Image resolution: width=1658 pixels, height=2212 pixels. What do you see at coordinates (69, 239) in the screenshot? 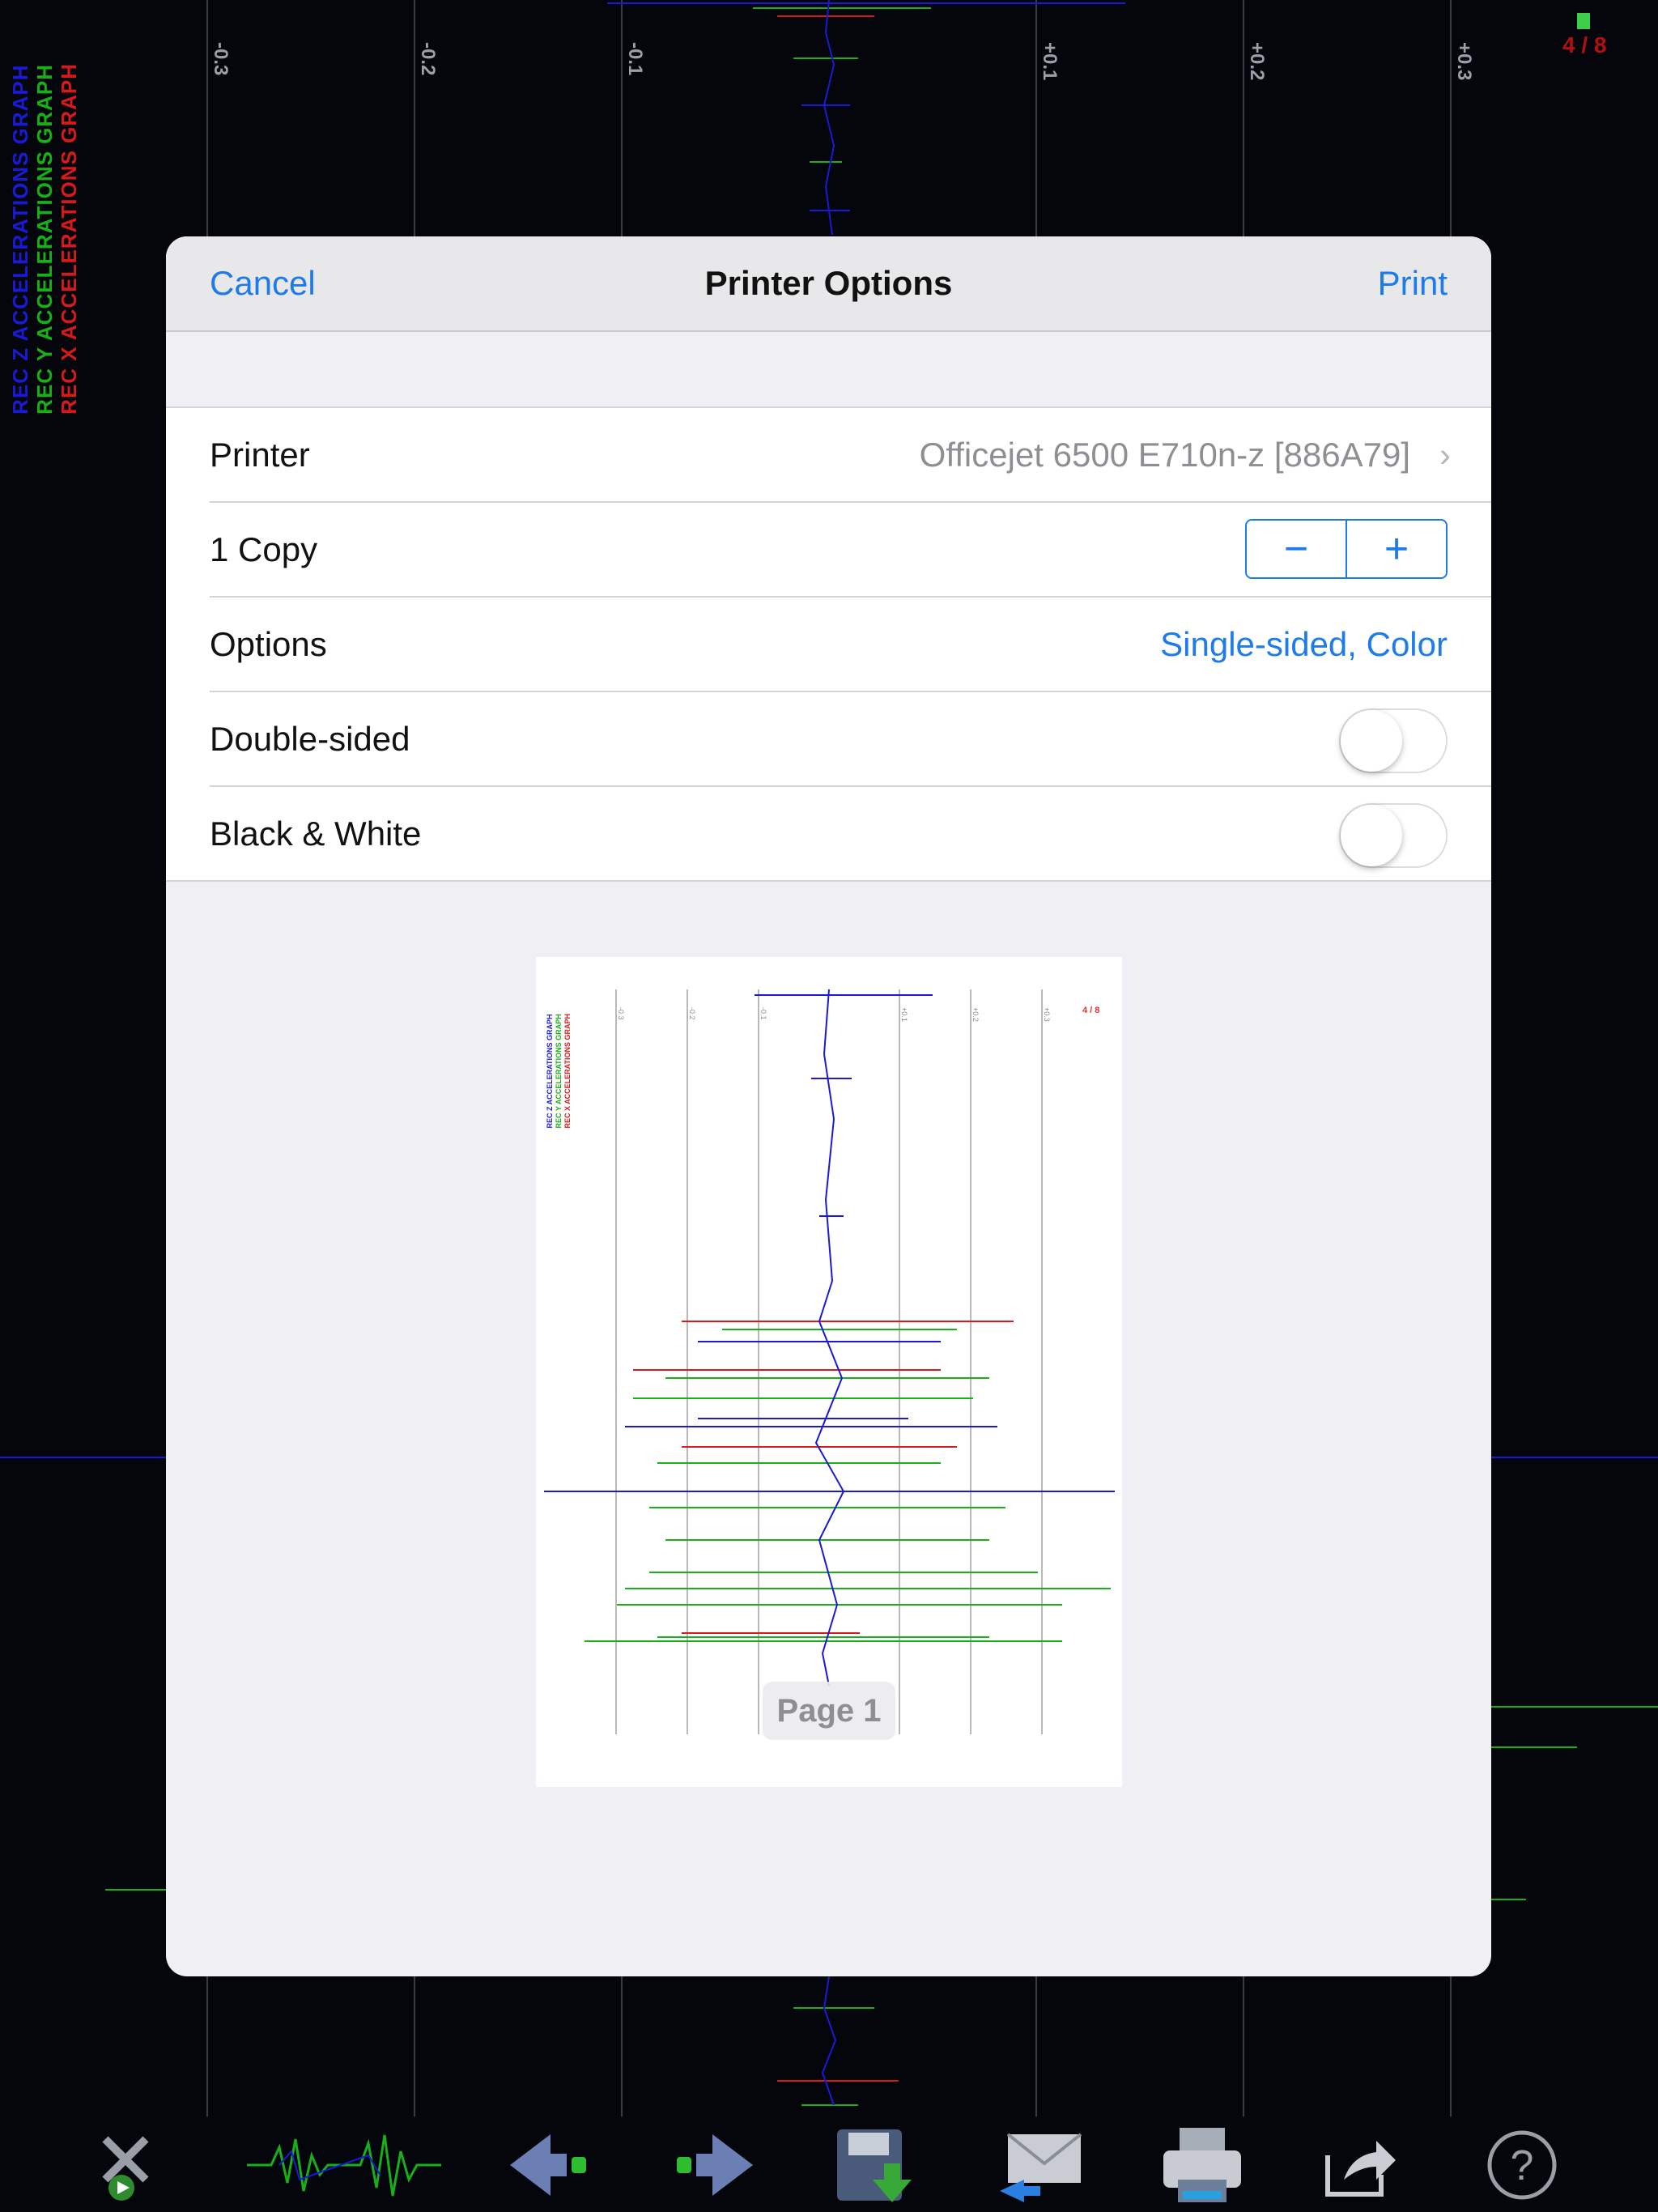
I see `legend-x: REC X ACCELERATIONS GRAPH` at bounding box center [69, 239].